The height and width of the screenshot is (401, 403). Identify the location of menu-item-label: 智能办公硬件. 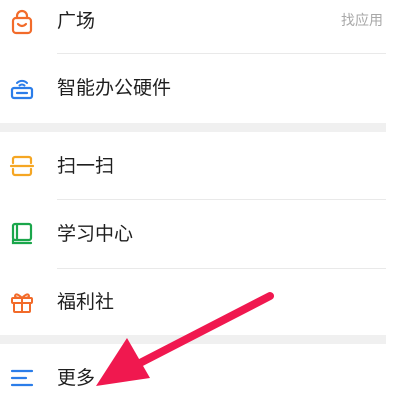
(114, 88).